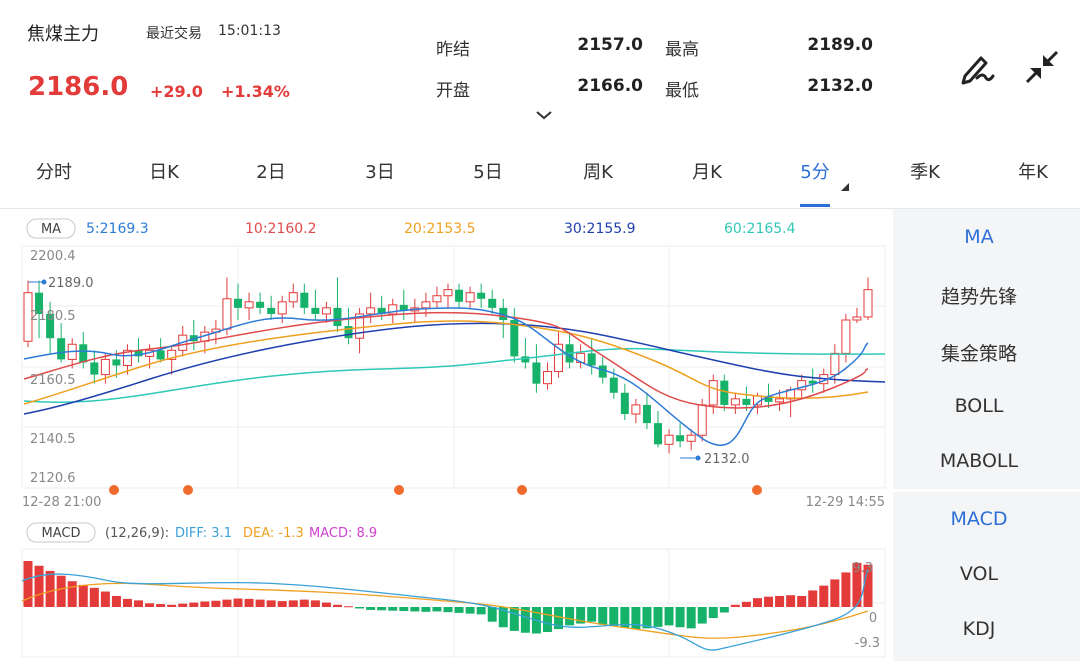  I want to click on macd-value: MACD: 8.9, so click(343, 533).